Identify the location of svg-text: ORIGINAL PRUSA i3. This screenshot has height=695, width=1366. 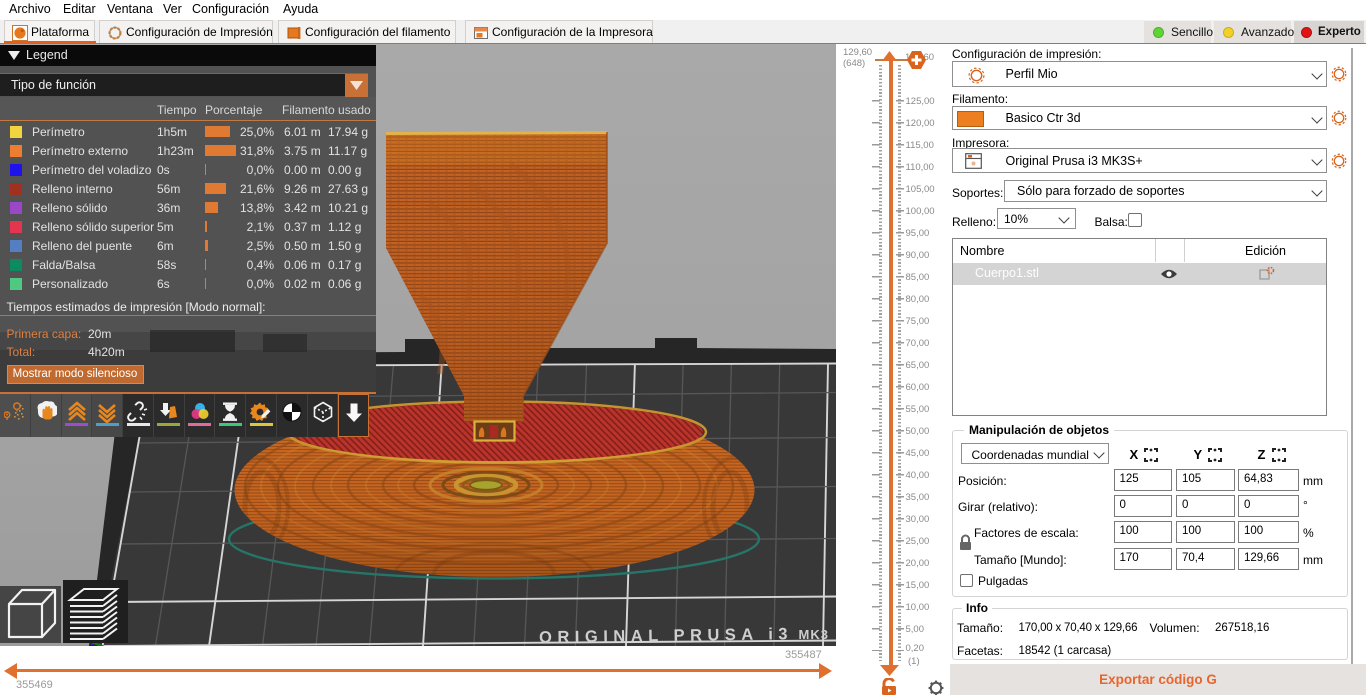
(666, 636).